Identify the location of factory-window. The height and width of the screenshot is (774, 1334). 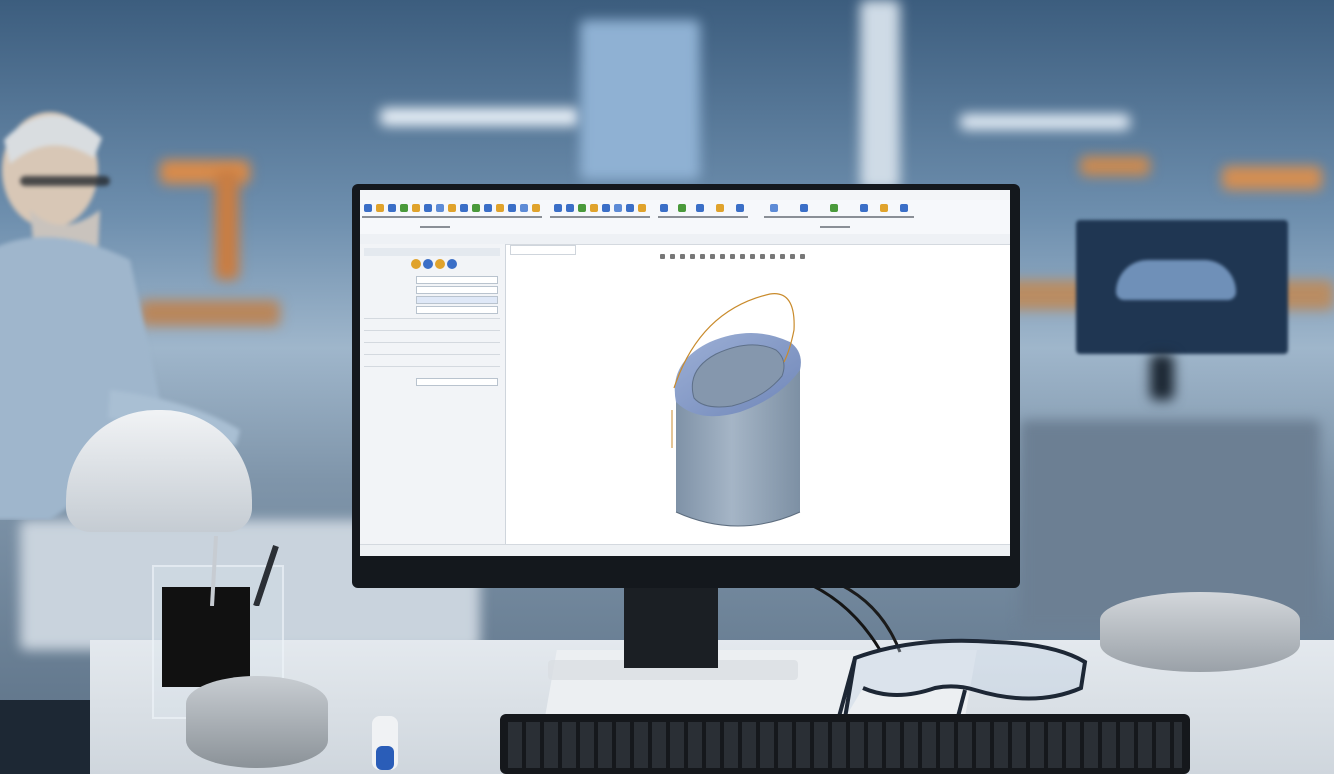
(640, 100).